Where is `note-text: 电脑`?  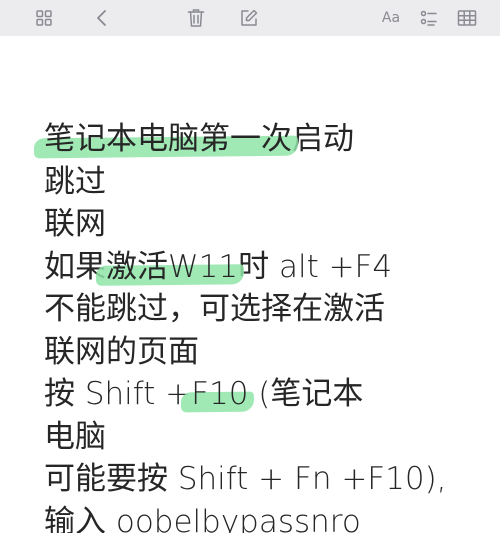
note-text: 电脑 is located at coordinates (75, 436).